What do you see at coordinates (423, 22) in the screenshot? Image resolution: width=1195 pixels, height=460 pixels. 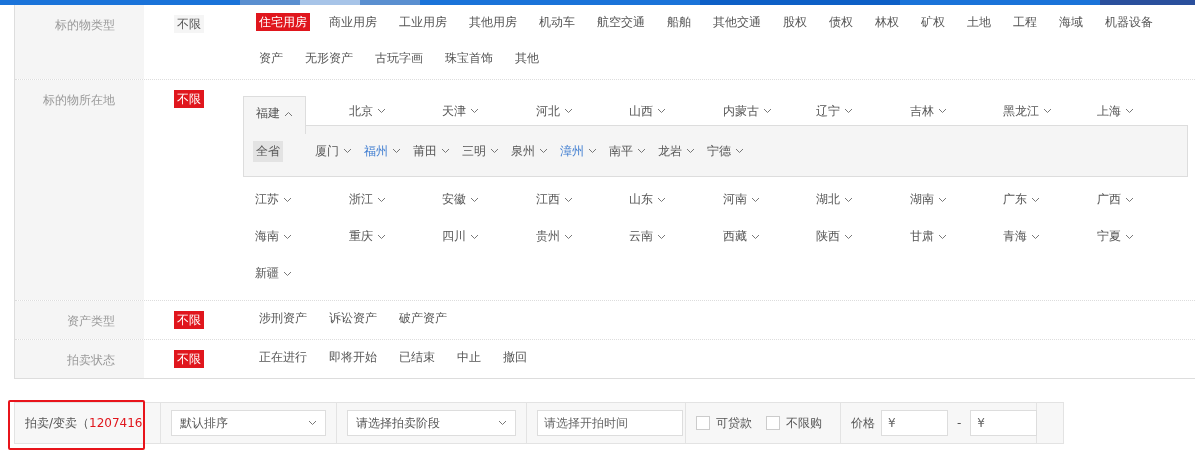 I see `filter-option: 工业用房` at bounding box center [423, 22].